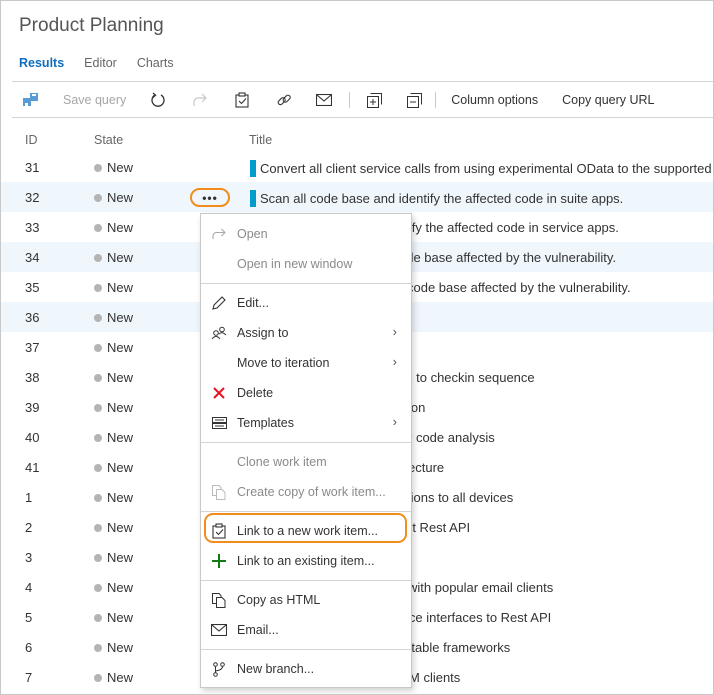 The width and height of the screenshot is (714, 695). I want to click on menu-item-open: Open, so click(306, 234).